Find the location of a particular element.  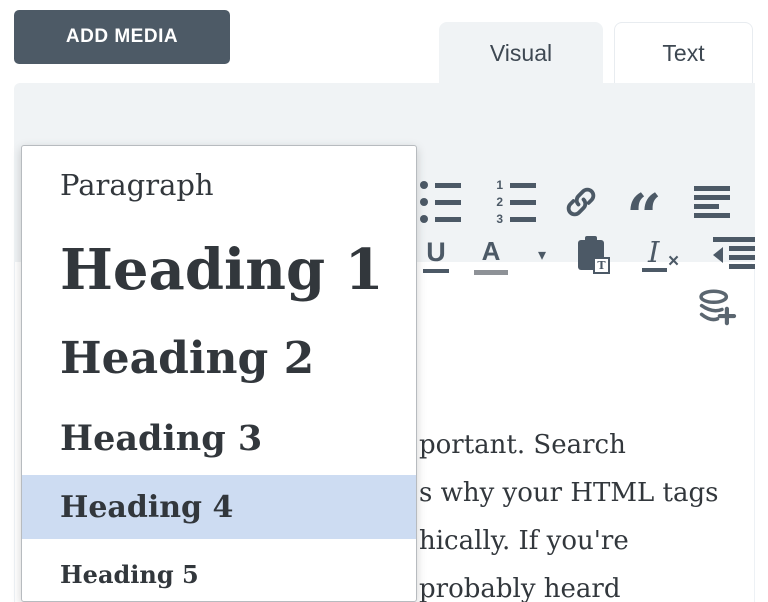

text-line: hically. If you're is located at coordinates (524, 541).